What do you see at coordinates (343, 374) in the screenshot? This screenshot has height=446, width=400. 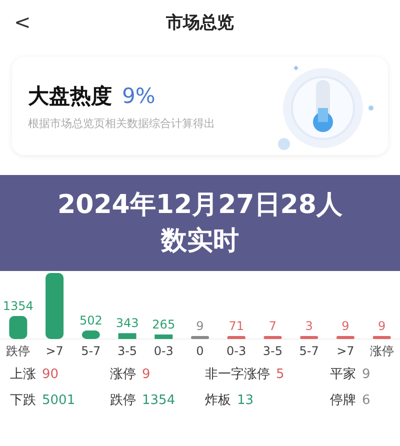 I see `stat-label: 平家` at bounding box center [343, 374].